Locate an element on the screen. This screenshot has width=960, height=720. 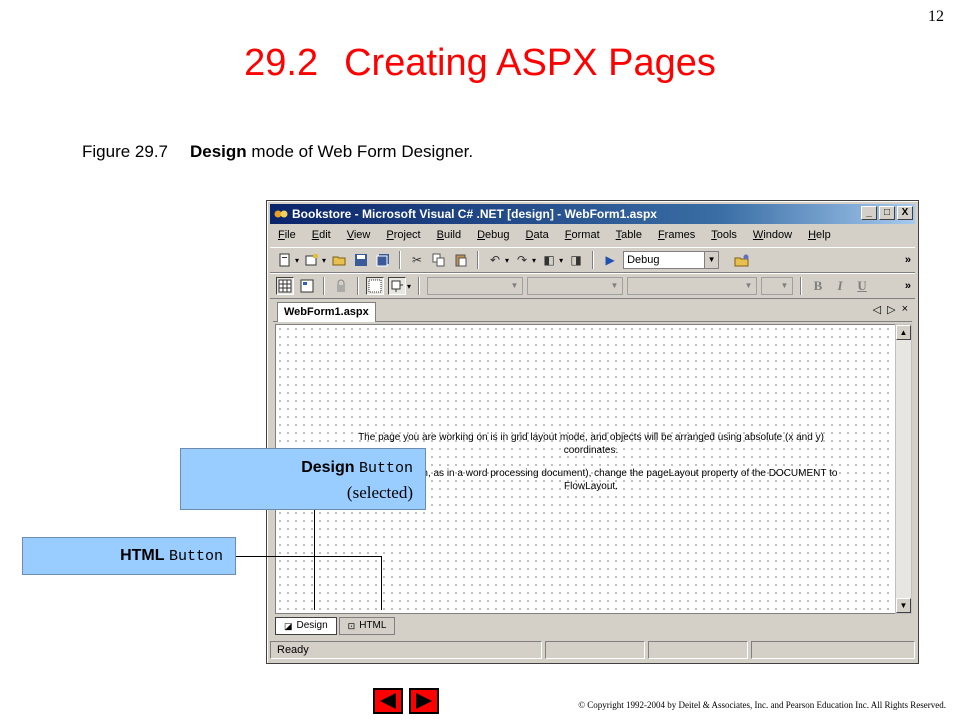
solution-explorer-icon is located at coordinates (742, 260).